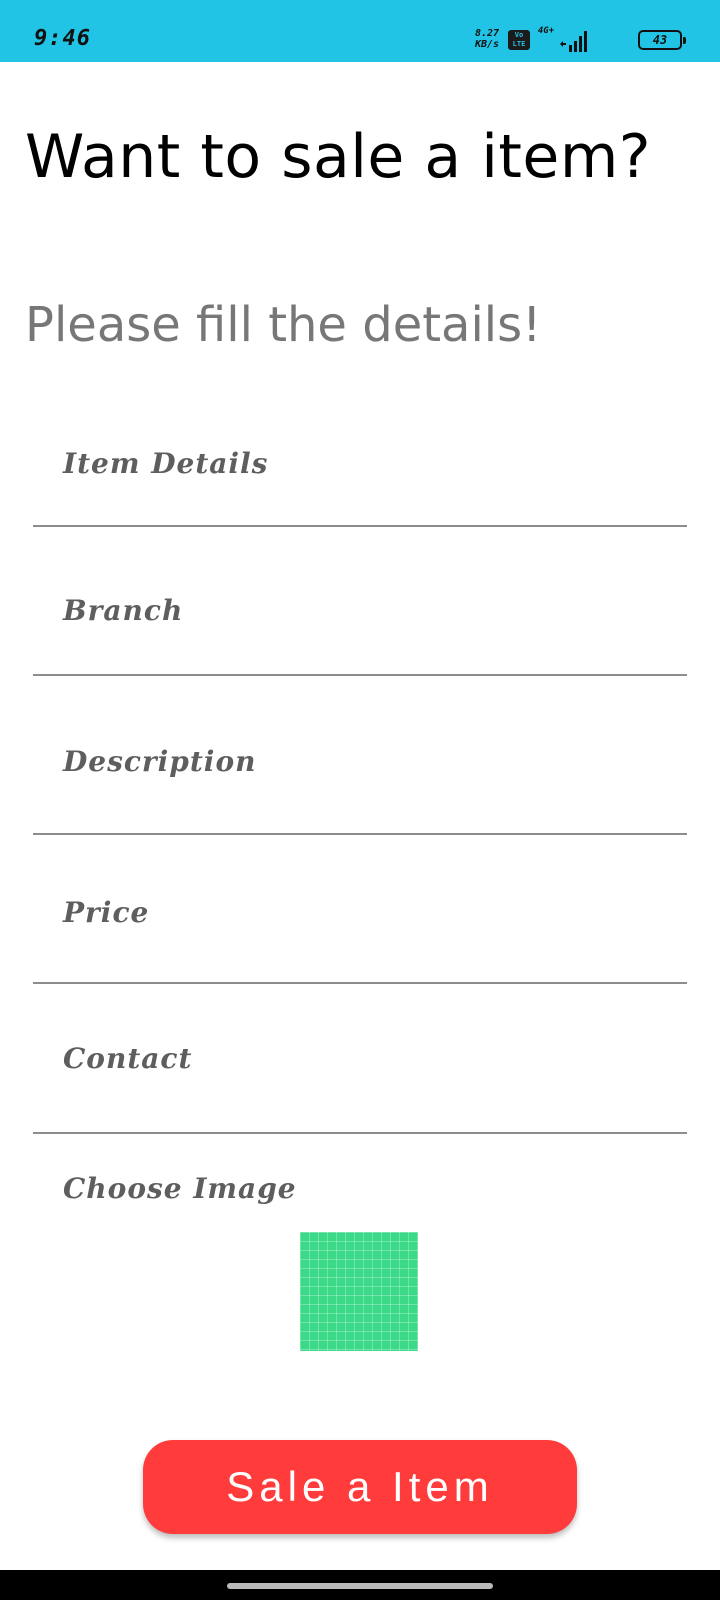  What do you see at coordinates (180, 1188) in the screenshot?
I see `choose-image-label: Choose Image` at bounding box center [180, 1188].